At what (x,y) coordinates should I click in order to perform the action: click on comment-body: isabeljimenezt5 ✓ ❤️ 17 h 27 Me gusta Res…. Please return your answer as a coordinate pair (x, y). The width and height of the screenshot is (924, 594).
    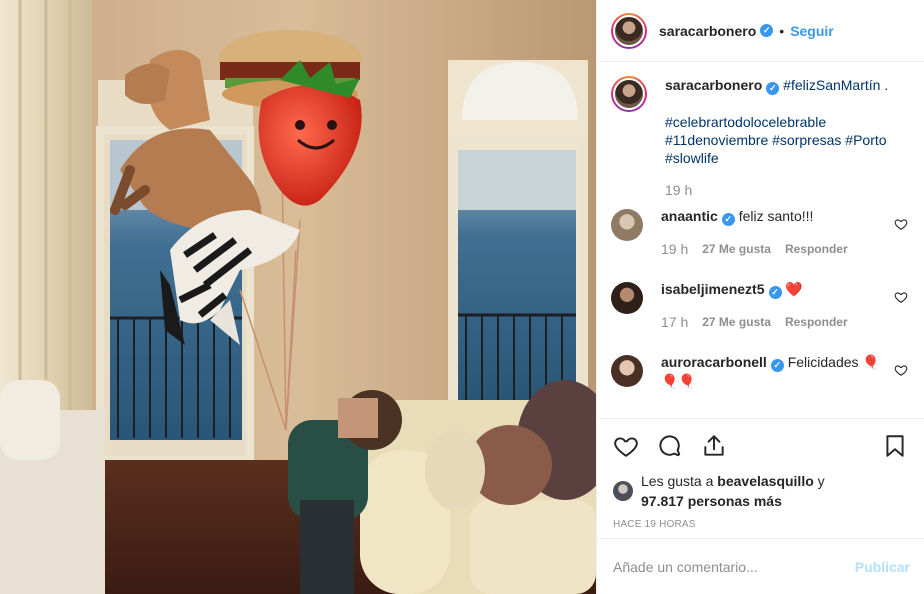
    Looking at the image, I should click on (776, 305).